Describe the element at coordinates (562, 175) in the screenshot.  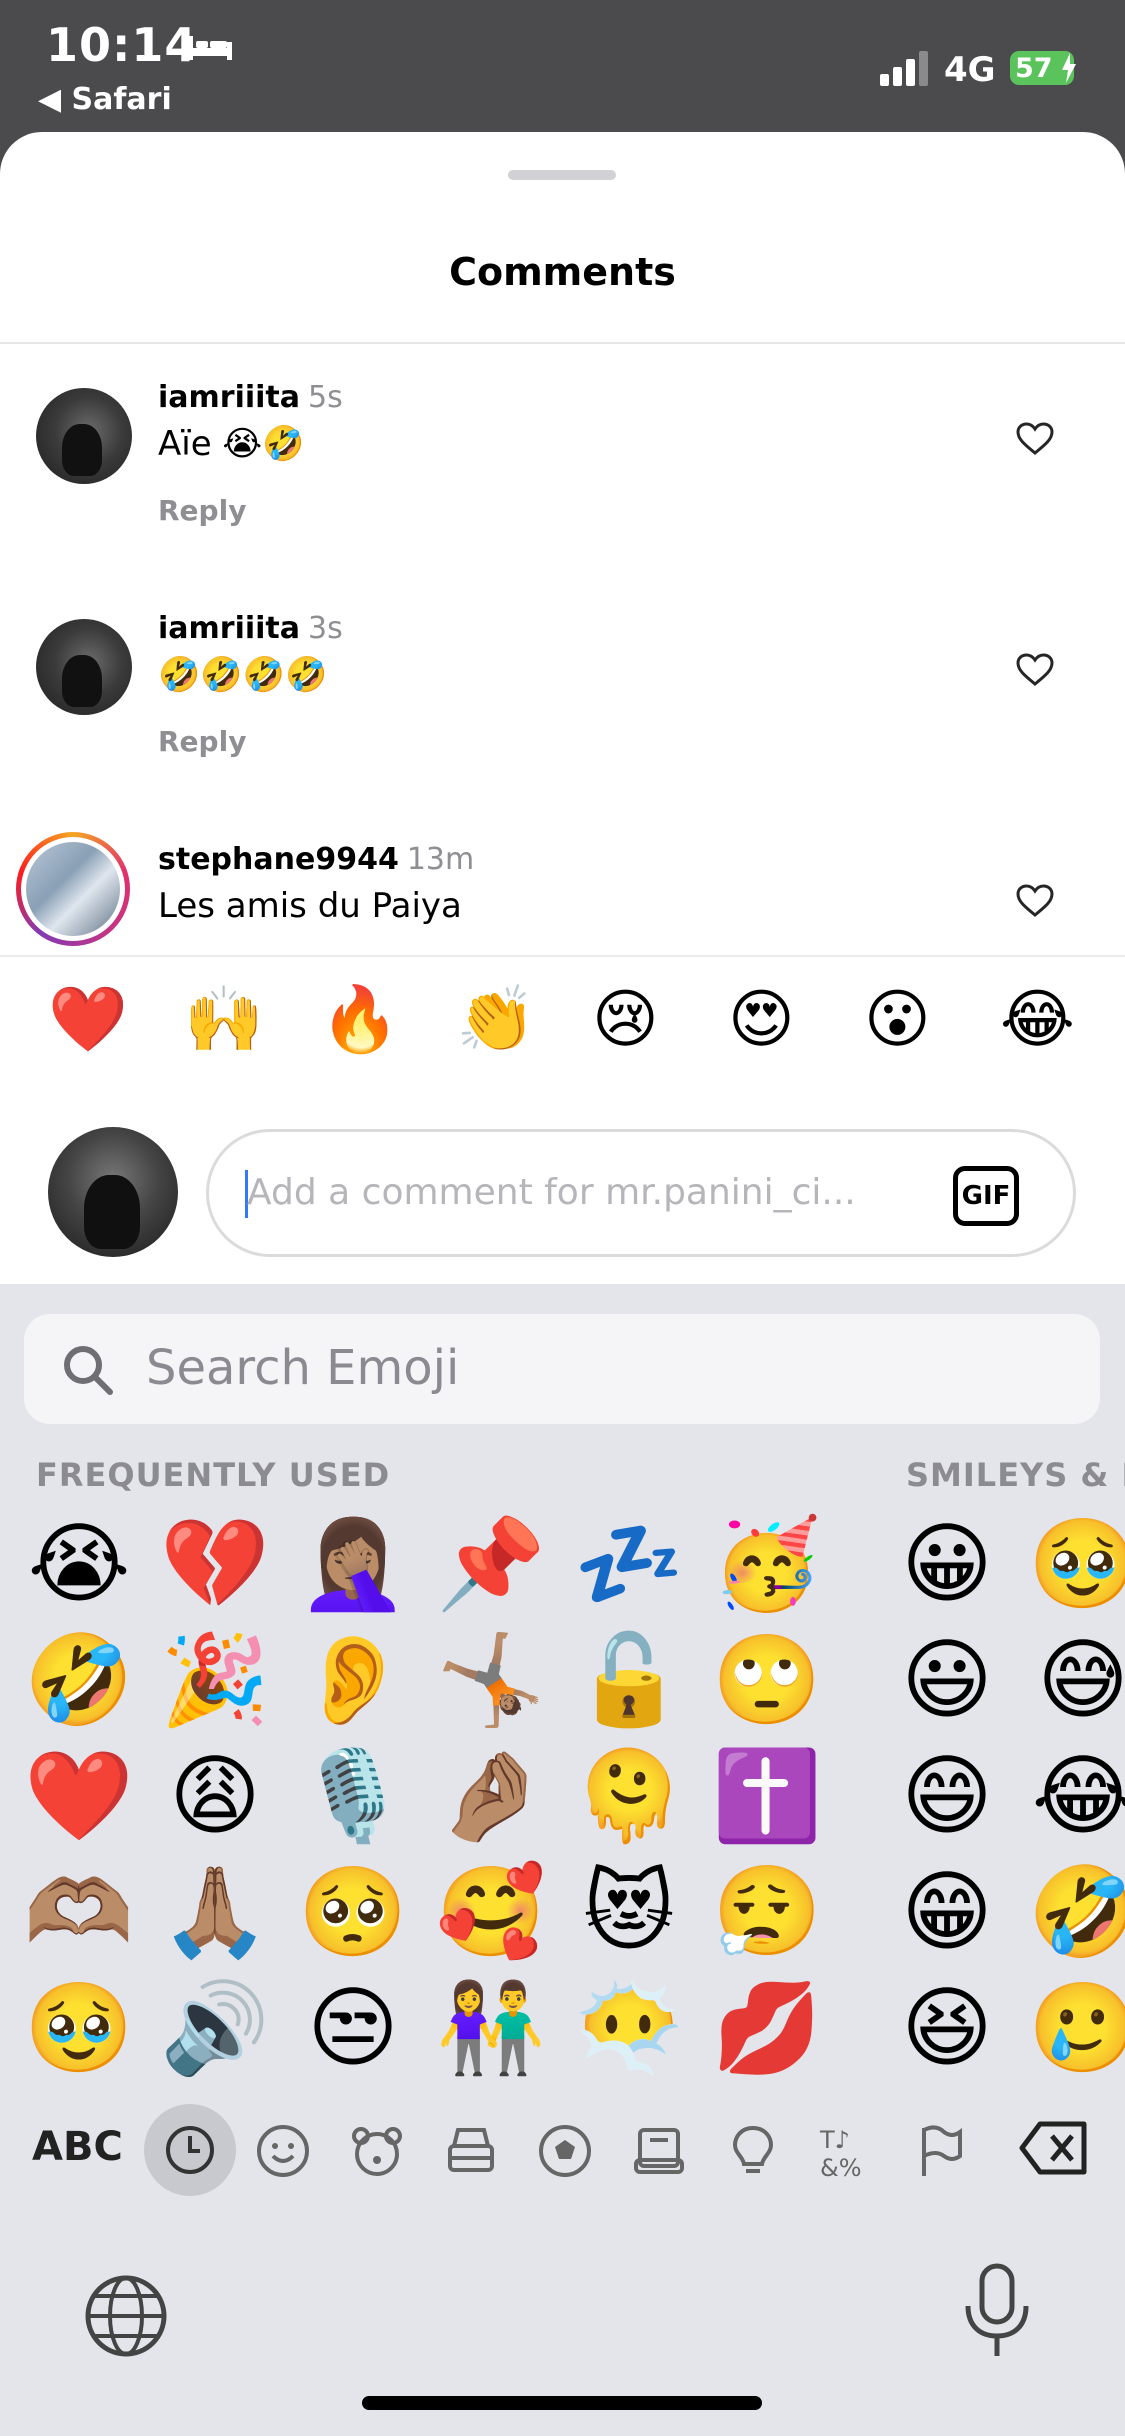
I see `sheet-grabber` at that location.